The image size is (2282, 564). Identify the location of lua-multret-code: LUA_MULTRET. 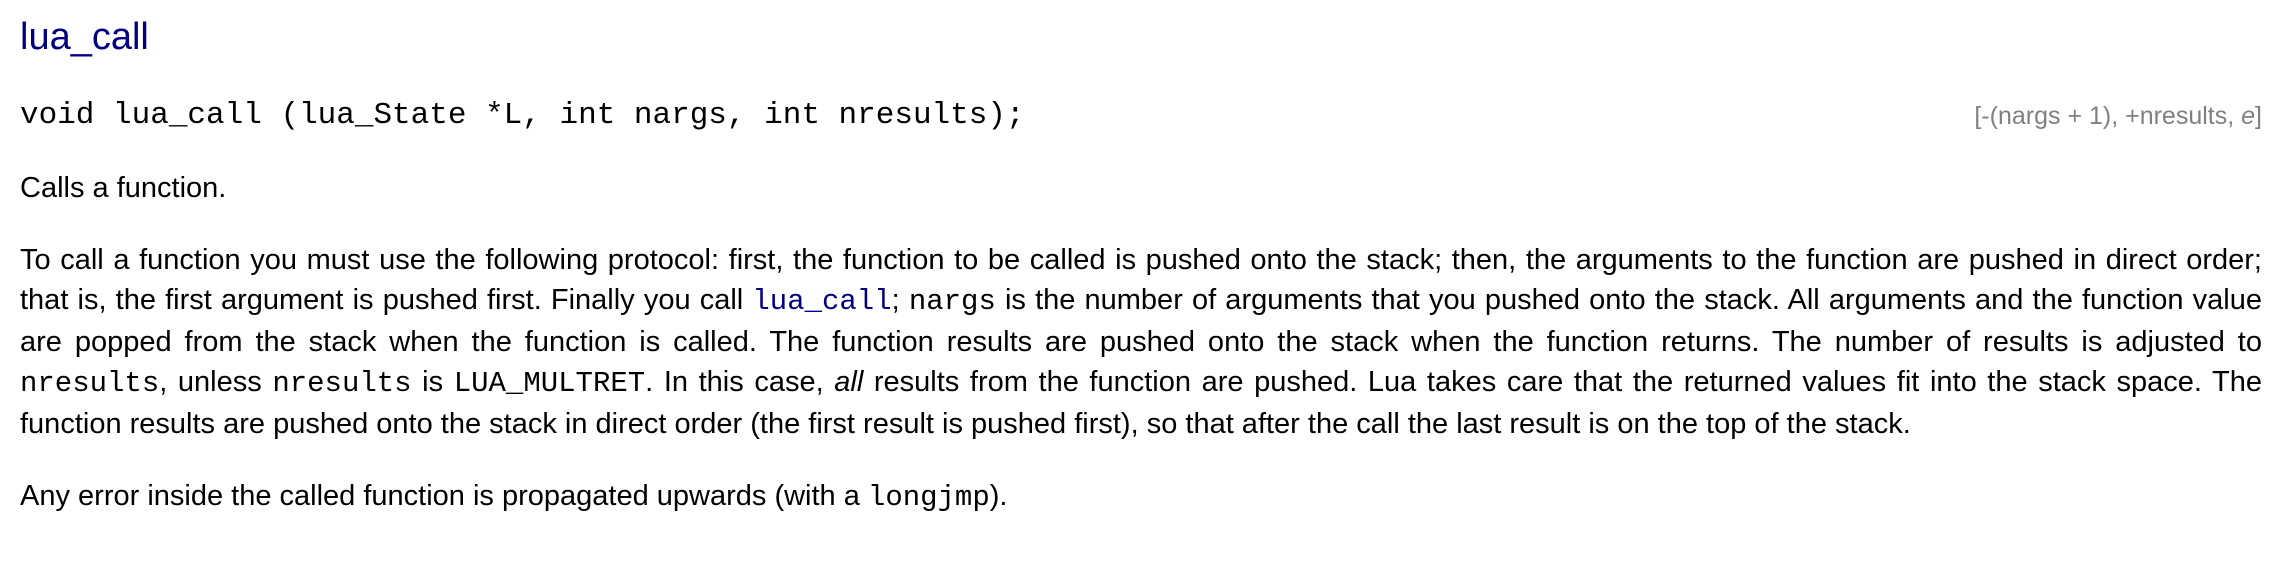
(549, 383).